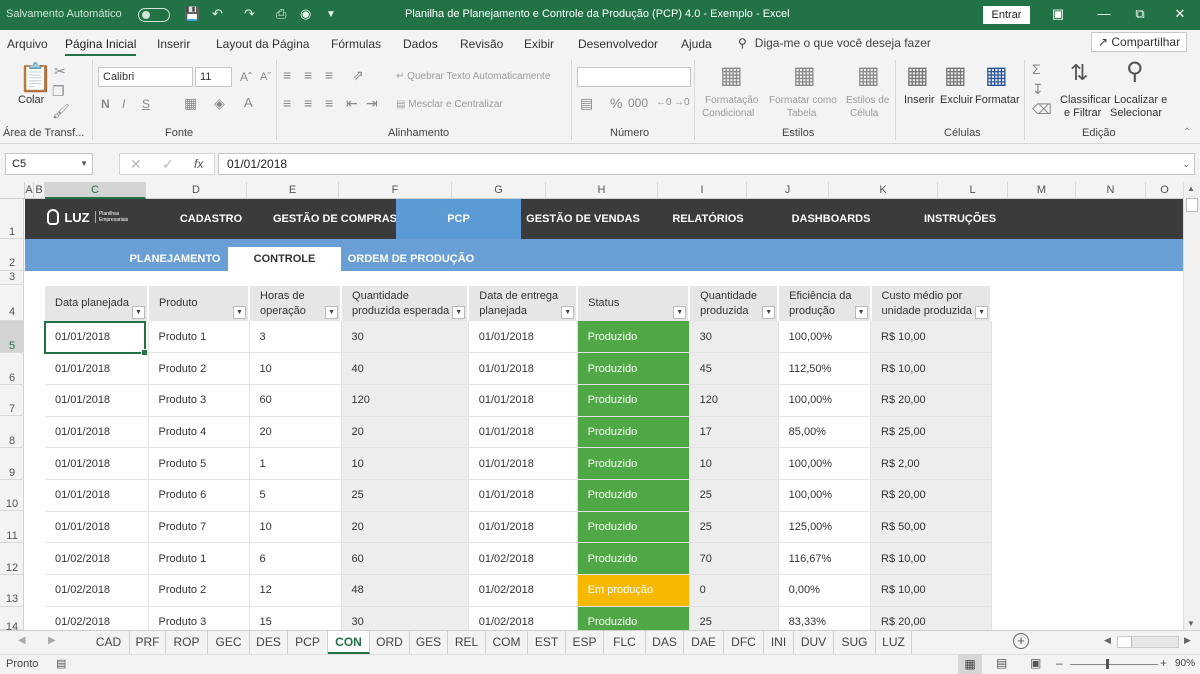 The image size is (1200, 674). I want to click on cell-styles-icon: ▦, so click(868, 76).